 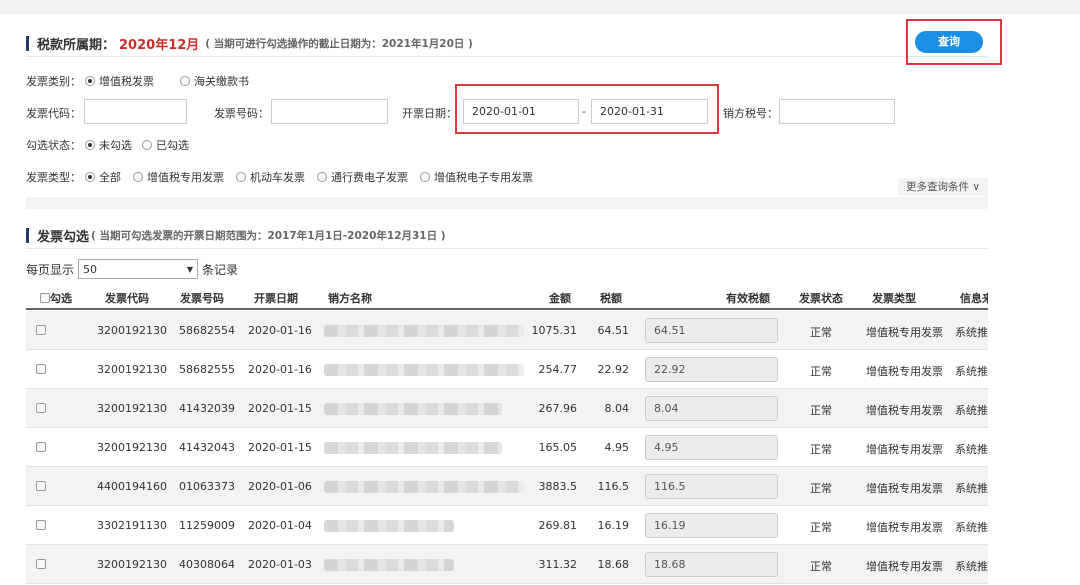 I want to click on per-page-suffix: 条记录, so click(x=220, y=269).